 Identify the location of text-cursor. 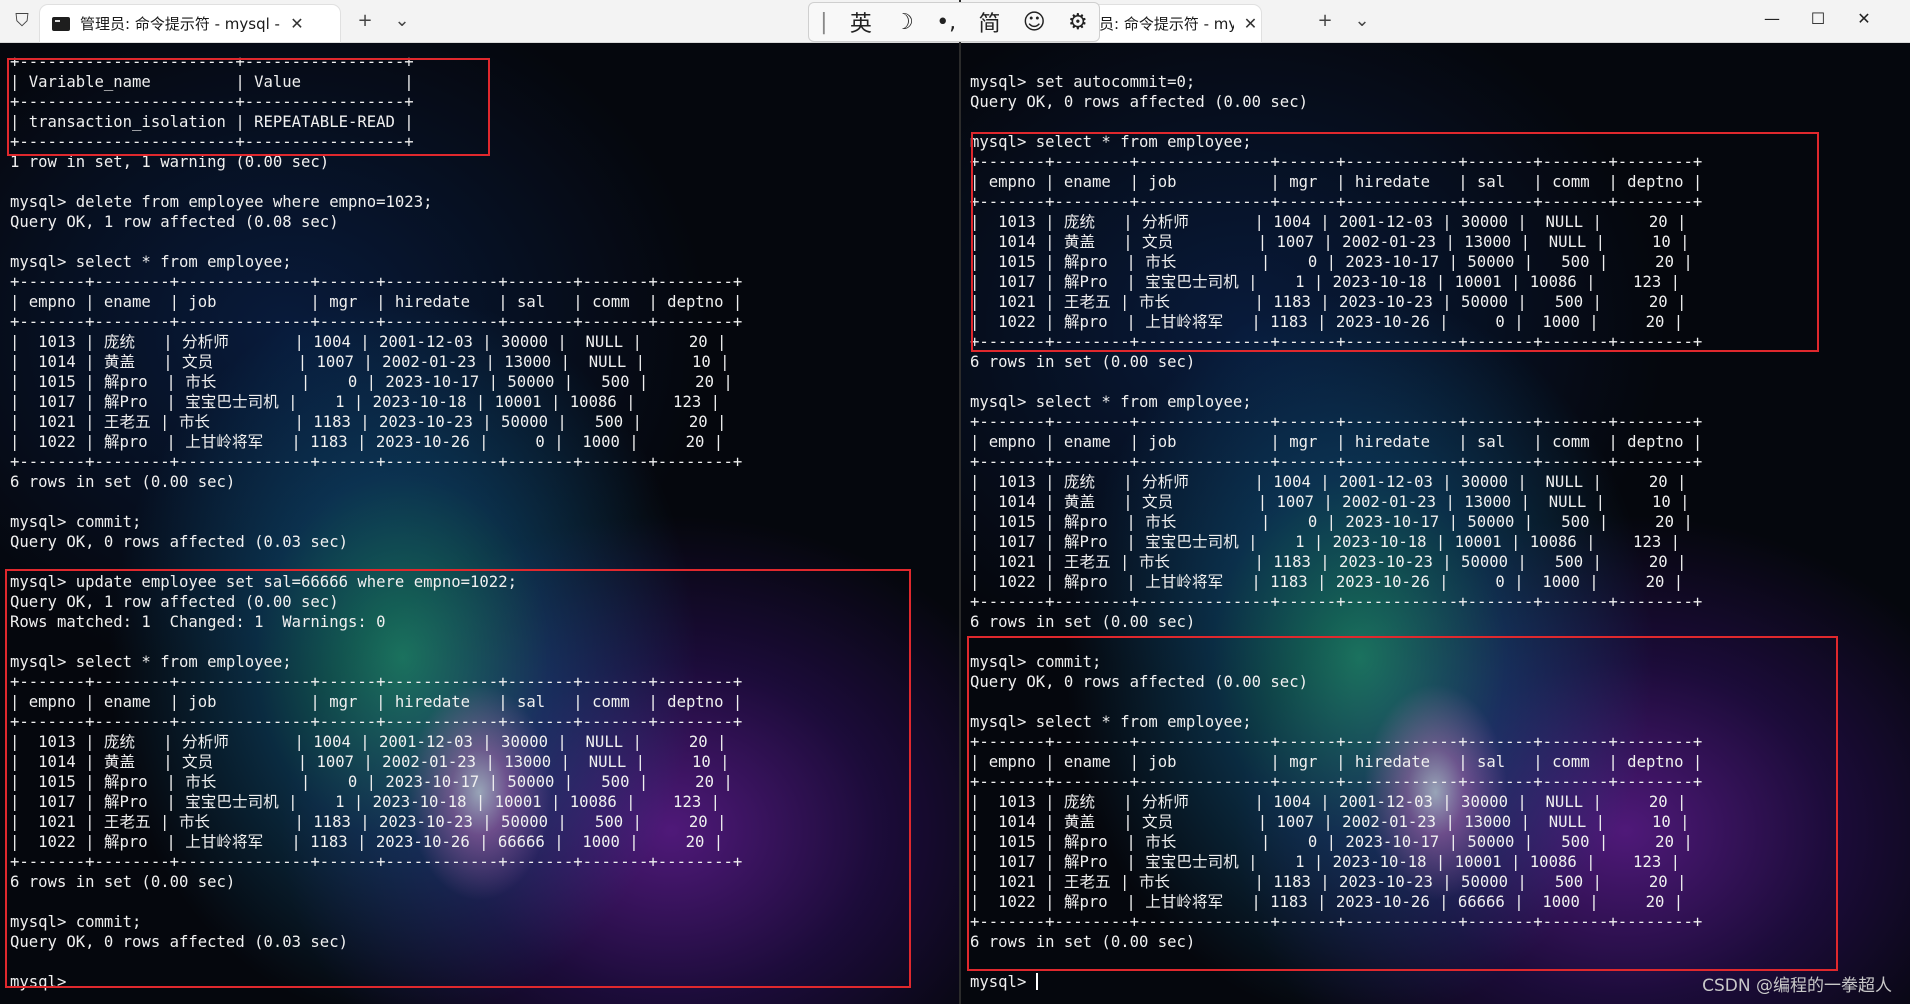
(1036, 981).